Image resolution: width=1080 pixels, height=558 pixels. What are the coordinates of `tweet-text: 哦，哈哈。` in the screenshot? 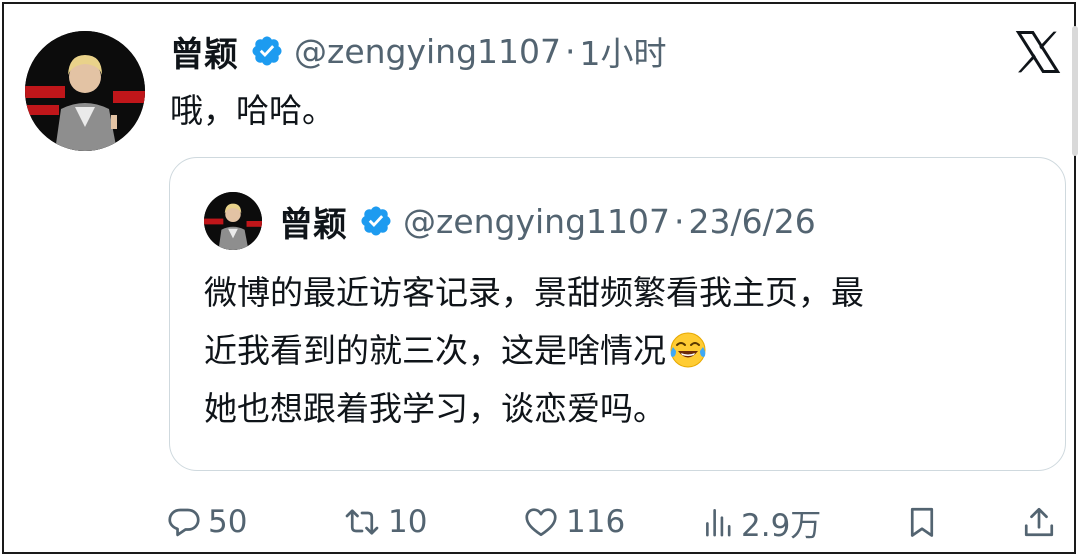 It's located at (252, 110).